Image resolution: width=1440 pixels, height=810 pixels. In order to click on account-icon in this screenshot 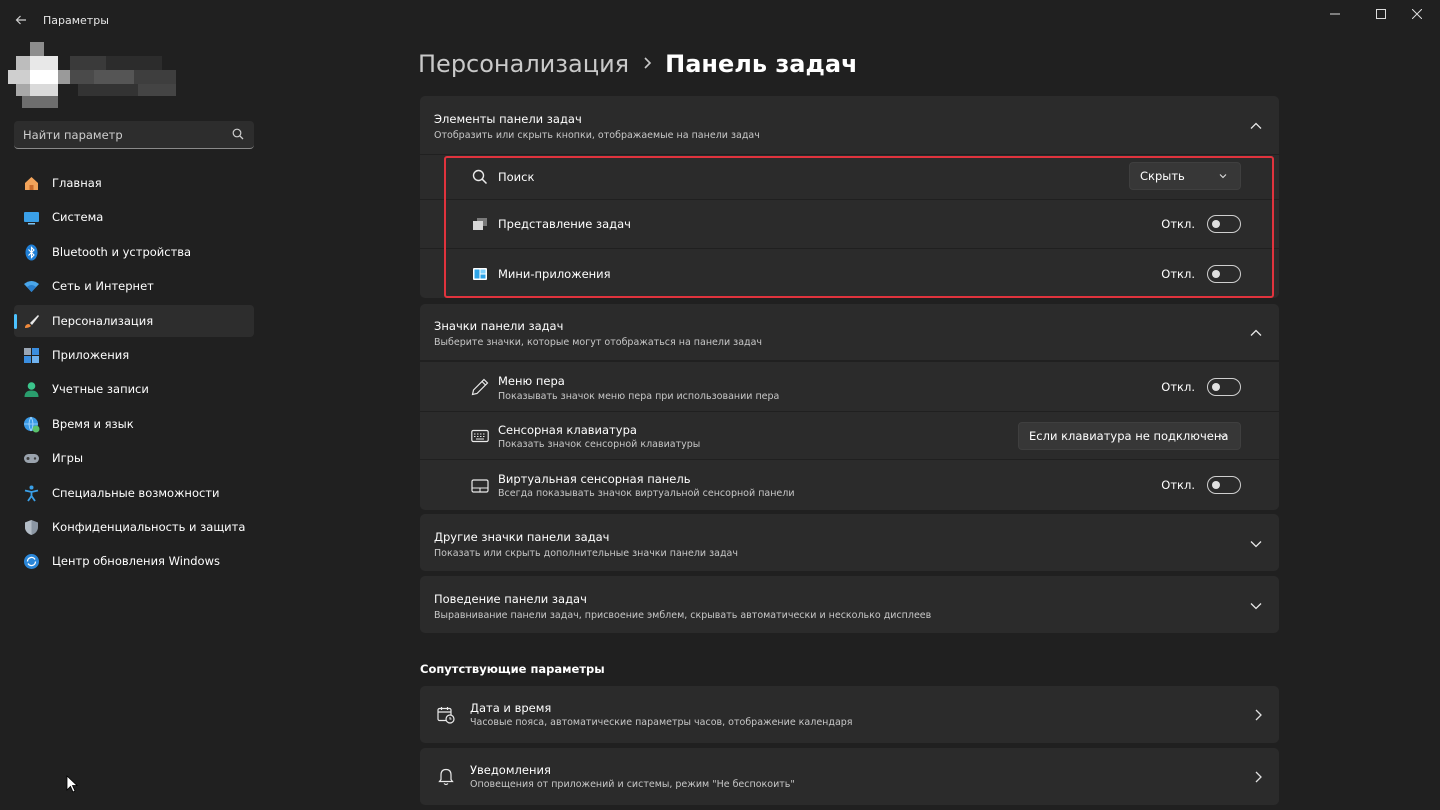, I will do `click(31, 389)`.